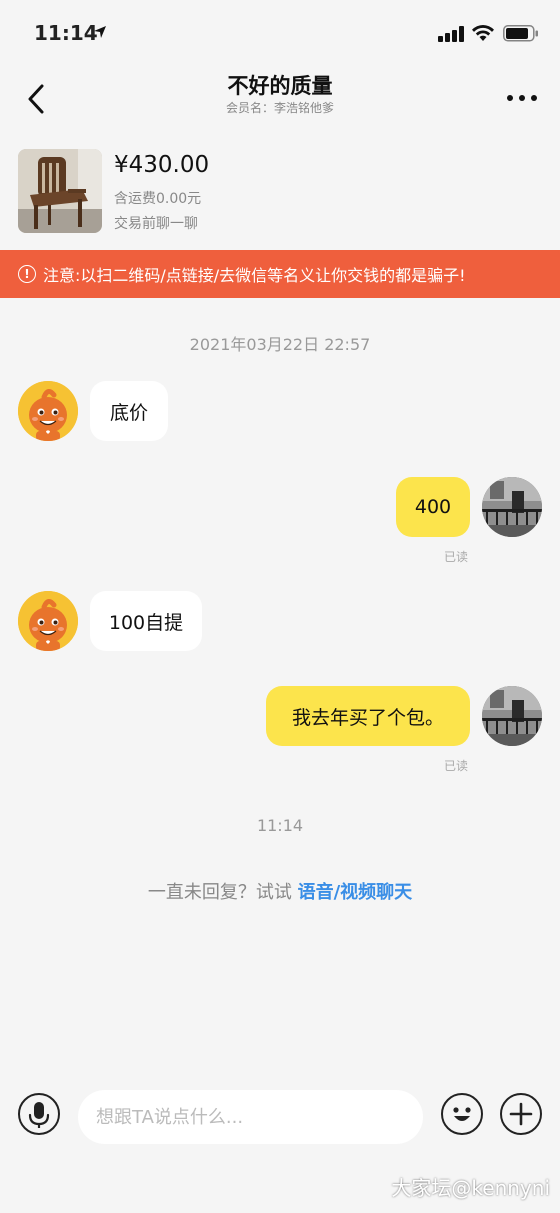 This screenshot has height=1213, width=560. Describe the element at coordinates (280, 194) in the screenshot. I see `product-card: ¥430.00 含运费0.00元 交易前聊一聊` at that location.